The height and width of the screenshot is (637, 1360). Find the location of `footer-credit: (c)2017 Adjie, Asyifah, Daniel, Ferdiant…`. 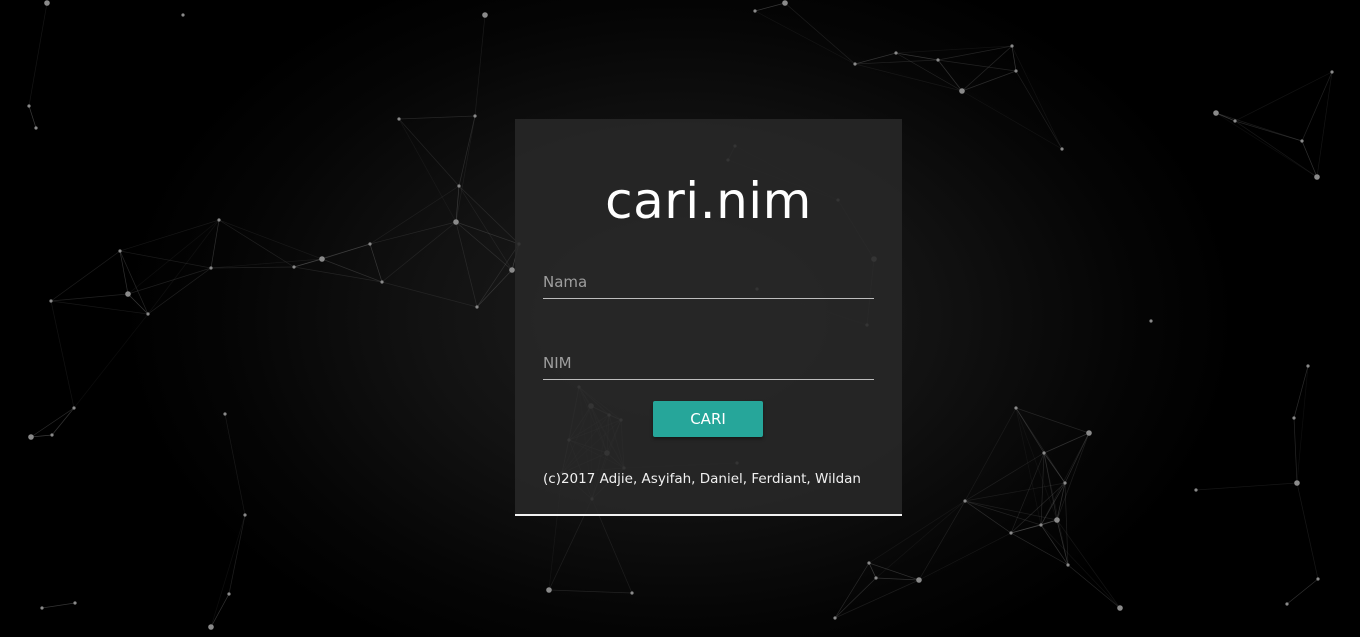

footer-credit: (c)2017 Adjie, Asyifah, Daniel, Ferdiant… is located at coordinates (702, 479).